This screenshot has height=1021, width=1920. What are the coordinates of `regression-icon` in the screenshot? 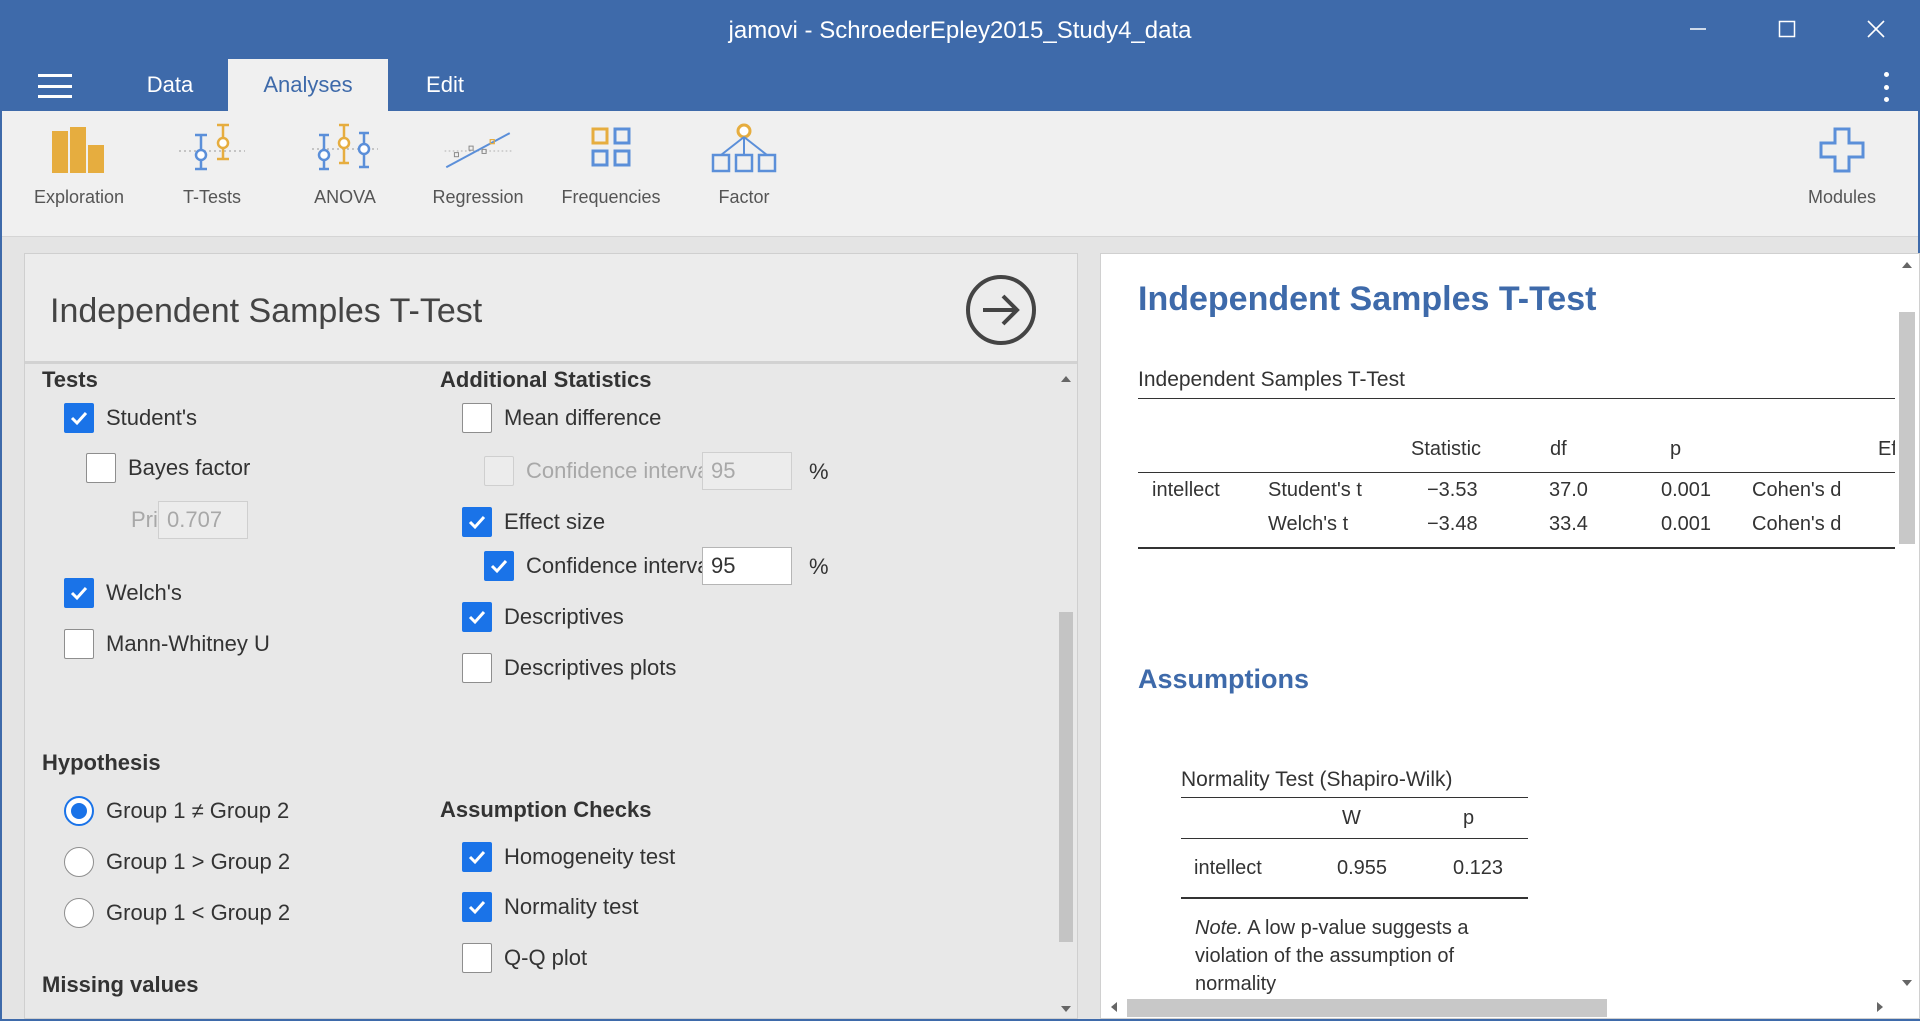 It's located at (478, 150).